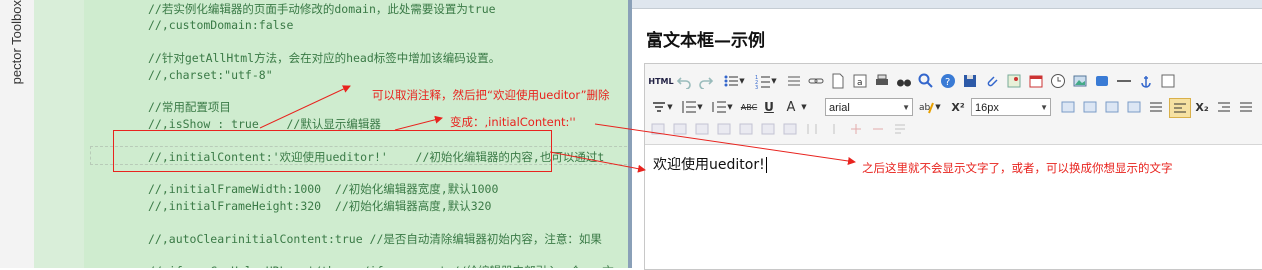 Image resolution: width=1262 pixels, height=270 pixels. Describe the element at coordinates (418, 123) in the screenshot. I see `arrow-to-change-note` at that location.